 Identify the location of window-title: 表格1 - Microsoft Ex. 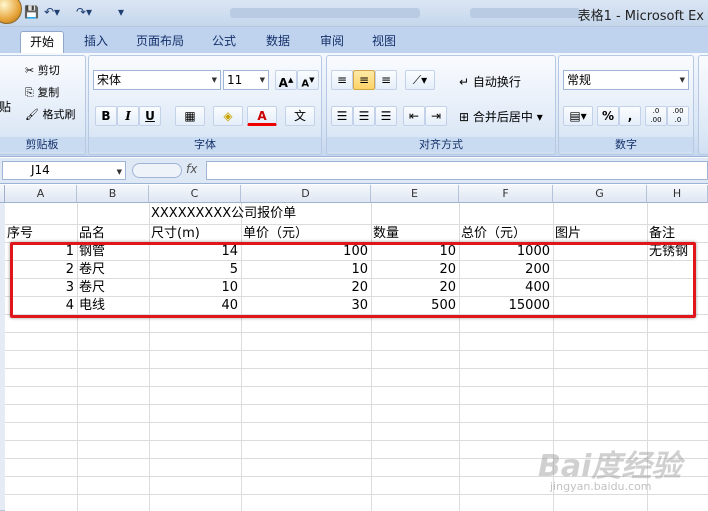
(640, 16).